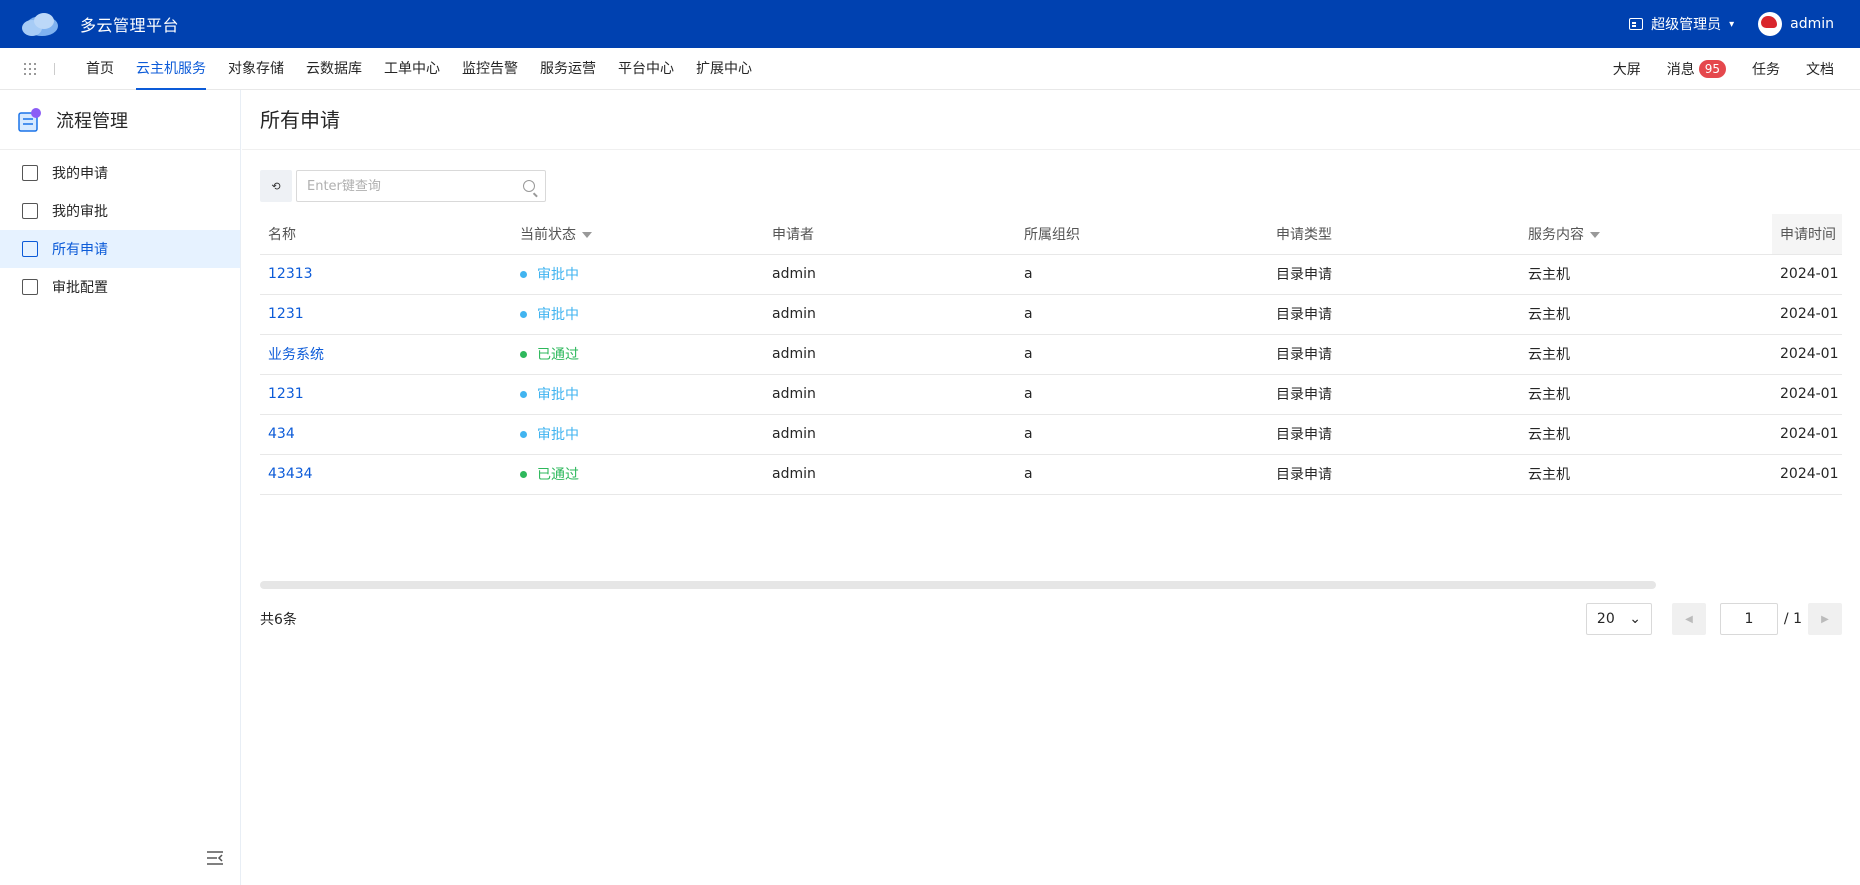 Image resolution: width=1860 pixels, height=885 pixels. I want to click on nav-item: 扩展中心, so click(724, 69).